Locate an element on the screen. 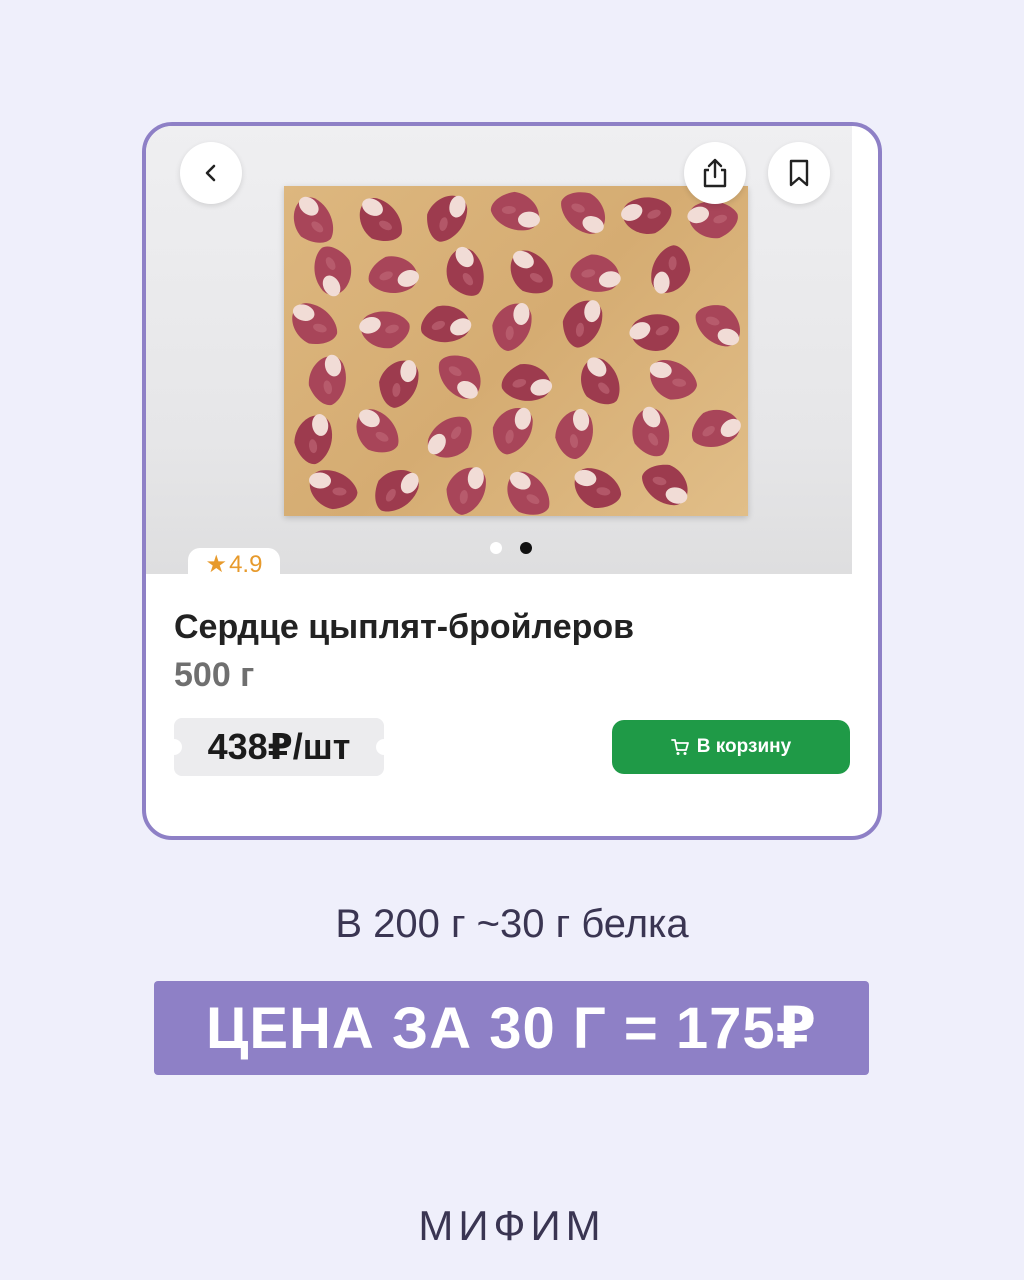 The height and width of the screenshot is (1280, 1024). price-per-protein-banner: ЦЕНА ЗА 30 Г = 175₽ is located at coordinates (511, 1028).